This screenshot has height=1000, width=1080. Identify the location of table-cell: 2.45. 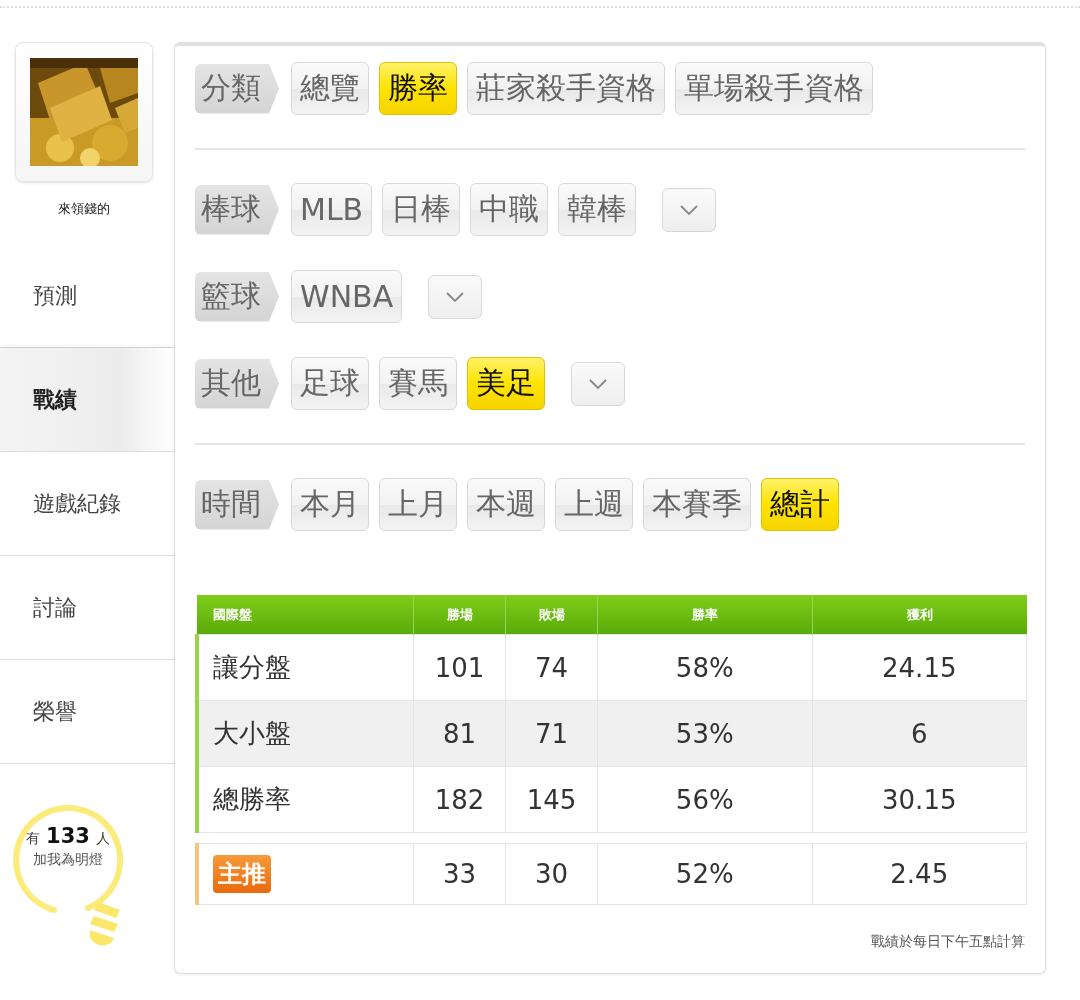
(919, 874).